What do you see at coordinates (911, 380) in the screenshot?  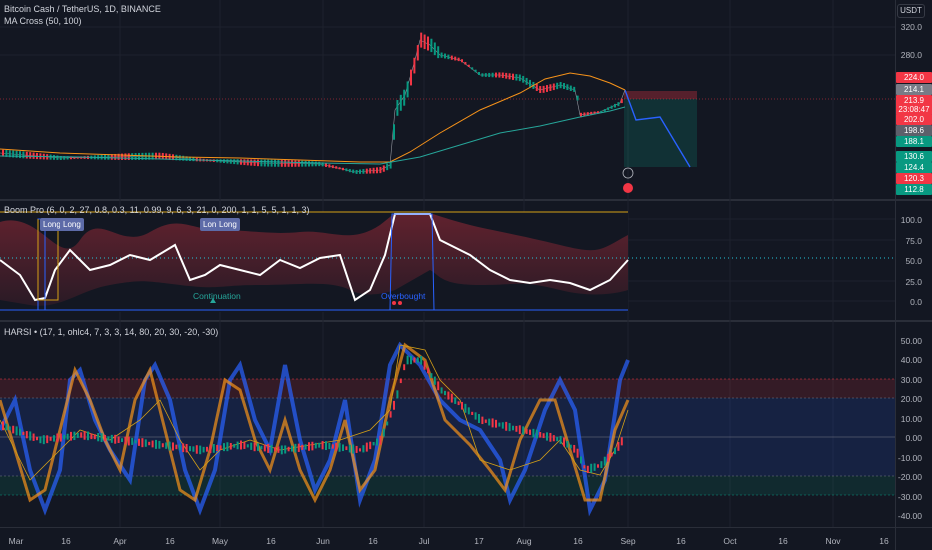 I see `harsi-tick: 30.00` at bounding box center [911, 380].